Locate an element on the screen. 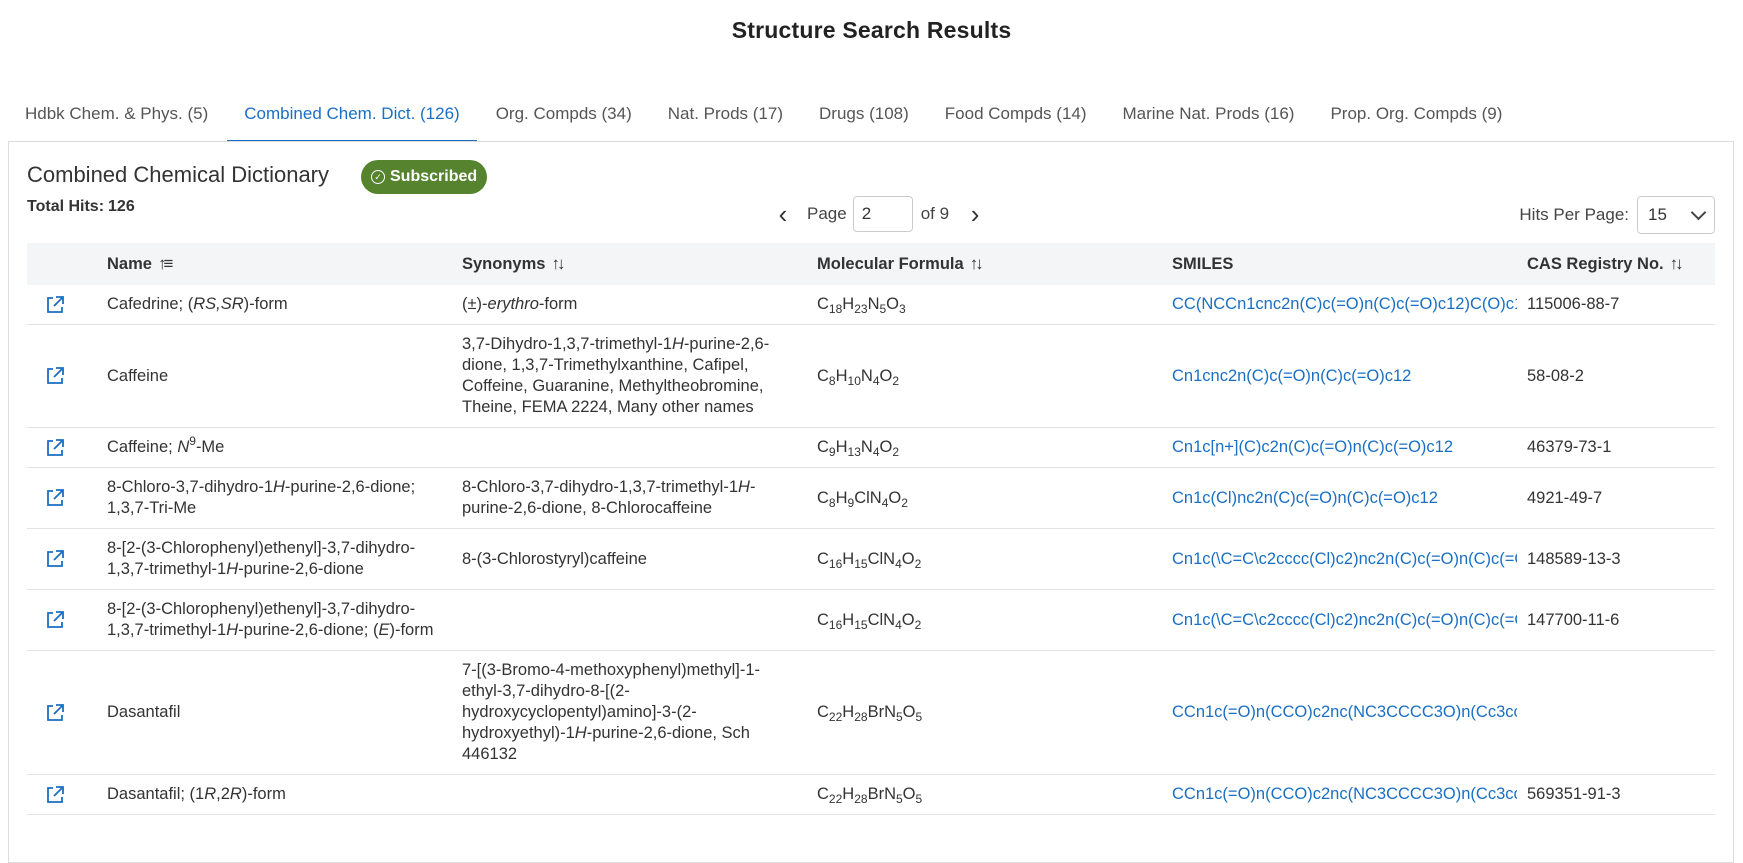  tab-nat-prods: Nat. Prods (17) is located at coordinates (725, 115).